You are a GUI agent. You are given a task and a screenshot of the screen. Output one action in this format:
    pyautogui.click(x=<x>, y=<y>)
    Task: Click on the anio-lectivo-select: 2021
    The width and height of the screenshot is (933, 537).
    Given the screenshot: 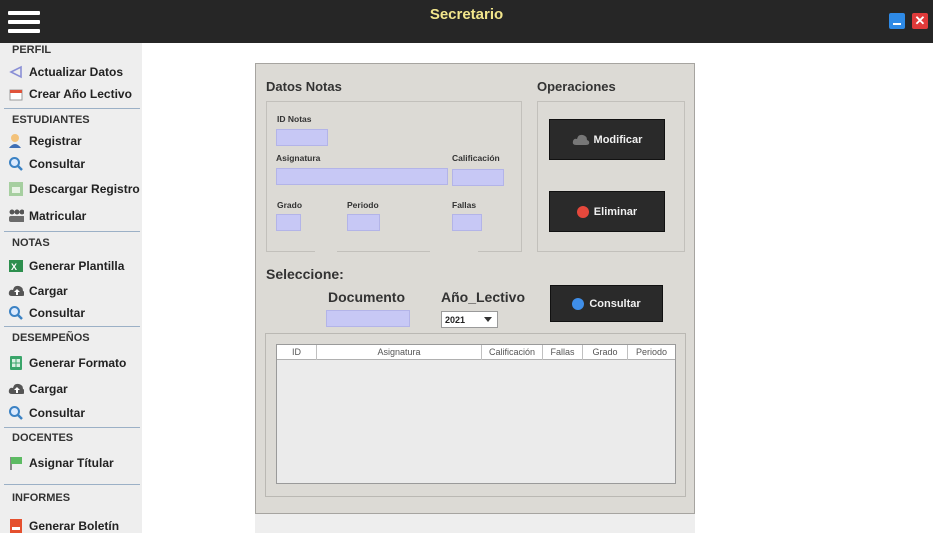 What is the action you would take?
    pyautogui.click(x=469, y=319)
    